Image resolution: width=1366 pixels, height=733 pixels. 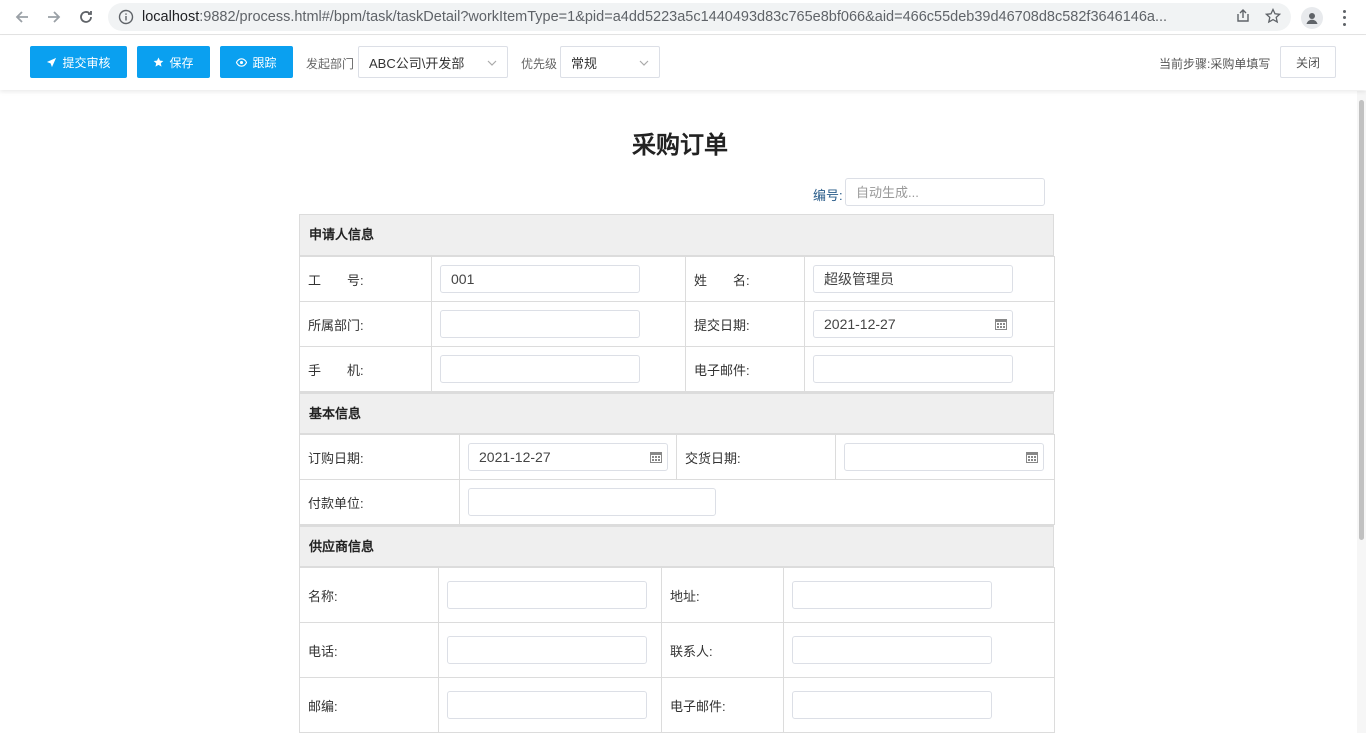 I want to click on name-label: 姓 名:, so click(x=745, y=279).